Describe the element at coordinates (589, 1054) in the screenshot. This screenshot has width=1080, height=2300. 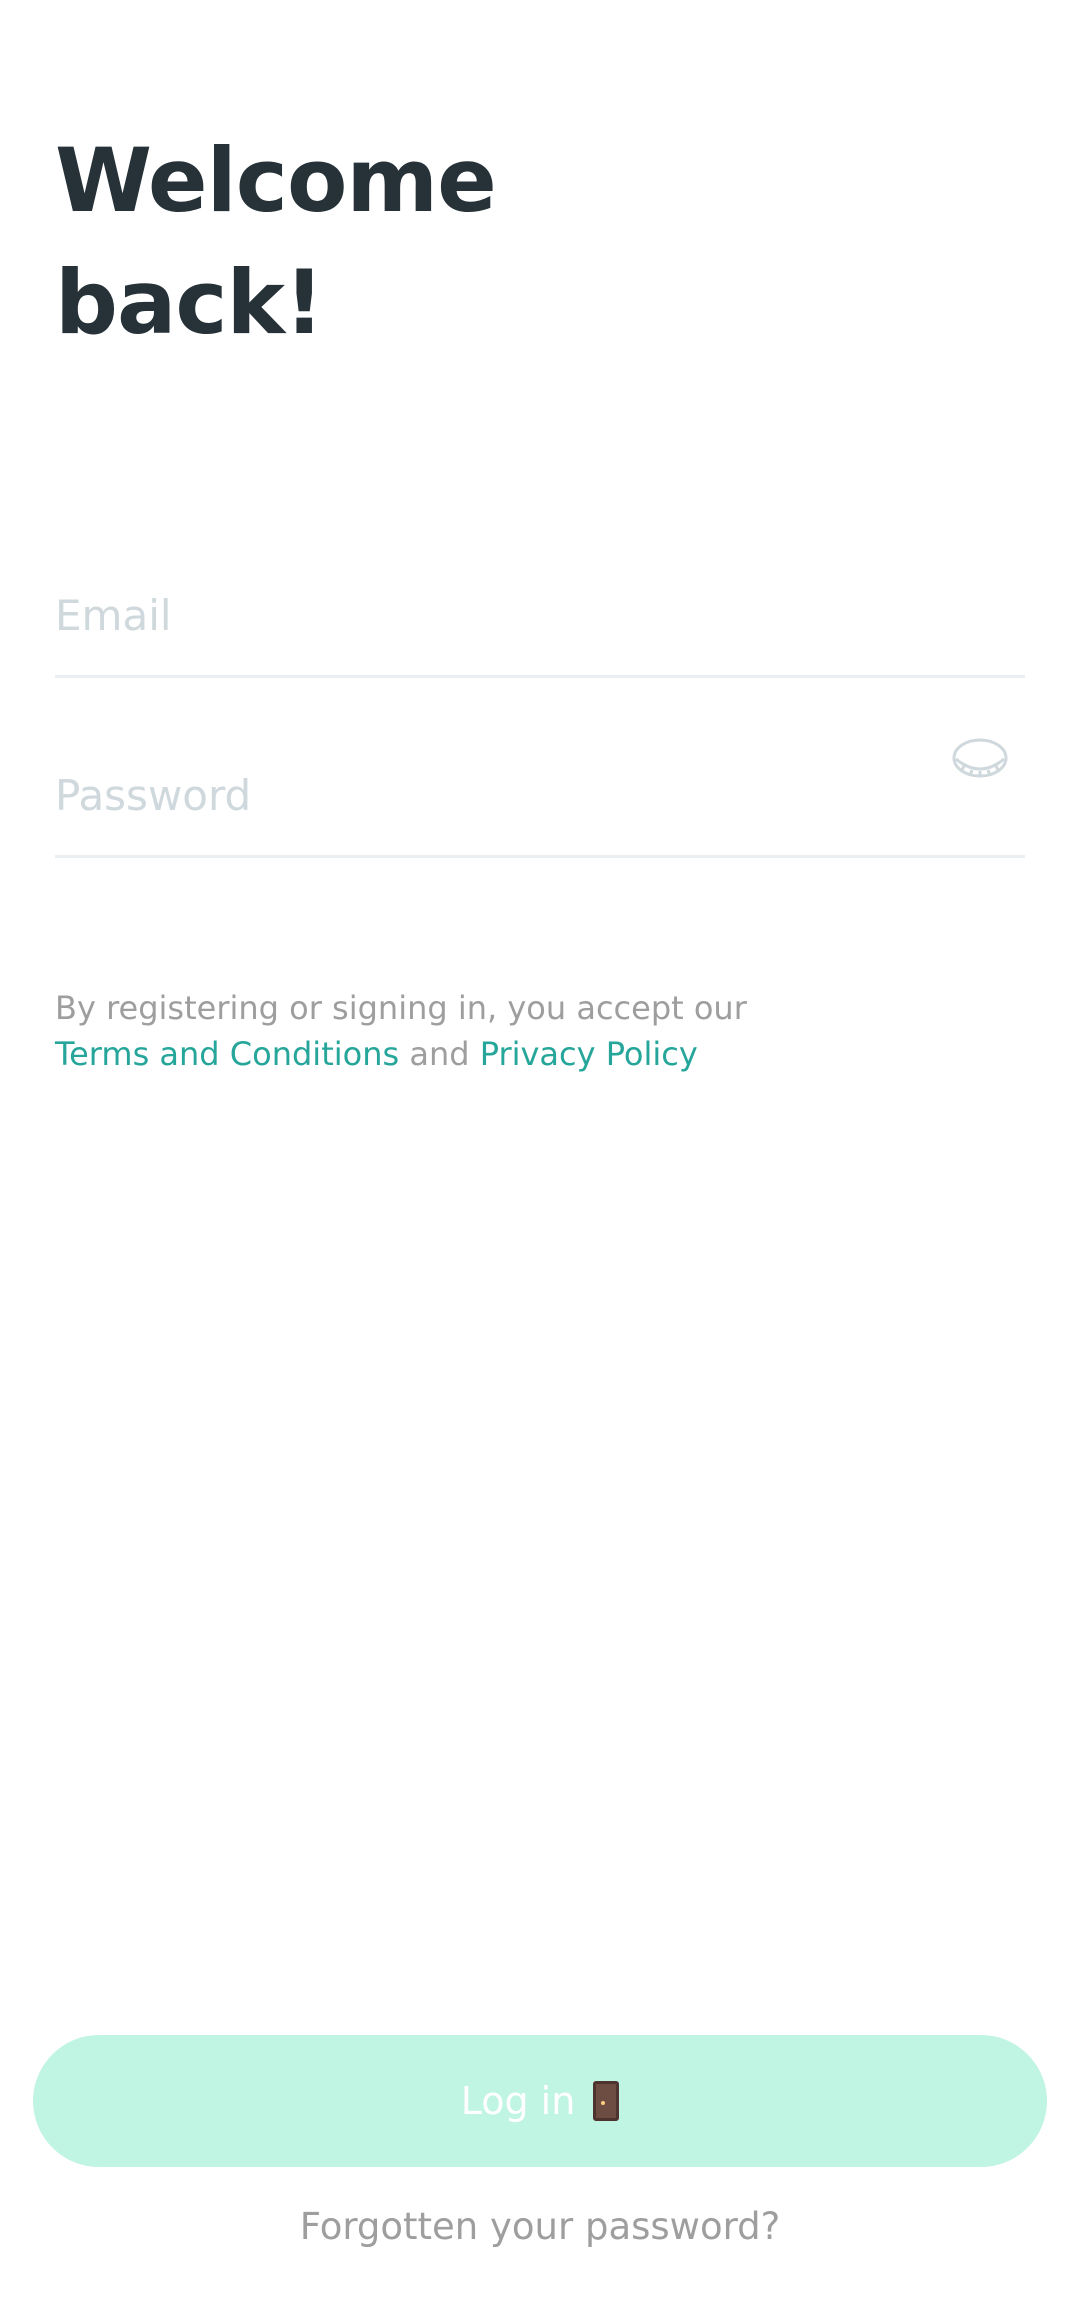
I see `privacy-link: Privacy Policy` at that location.